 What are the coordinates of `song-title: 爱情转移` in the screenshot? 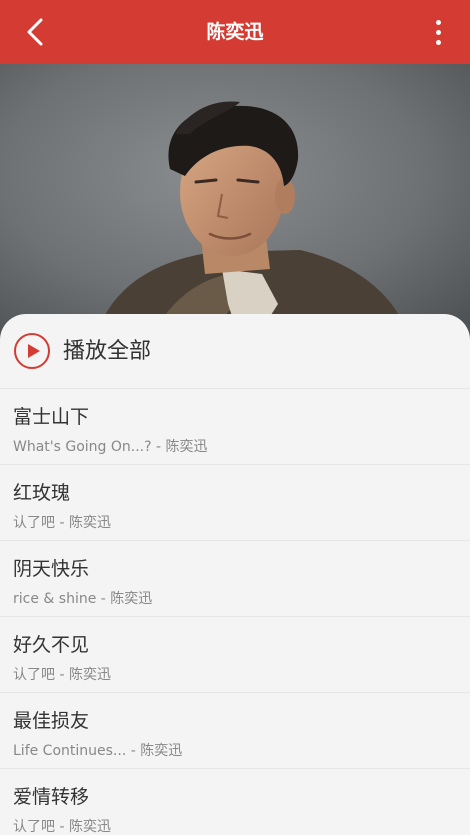 It's located at (51, 797).